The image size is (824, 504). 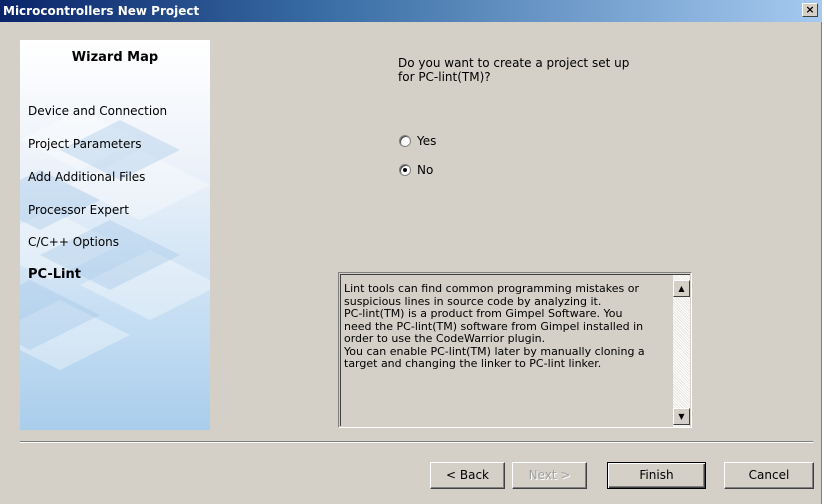 What do you see at coordinates (74, 242) in the screenshot?
I see `wizard-step-cpp-options: C/C++ Options` at bounding box center [74, 242].